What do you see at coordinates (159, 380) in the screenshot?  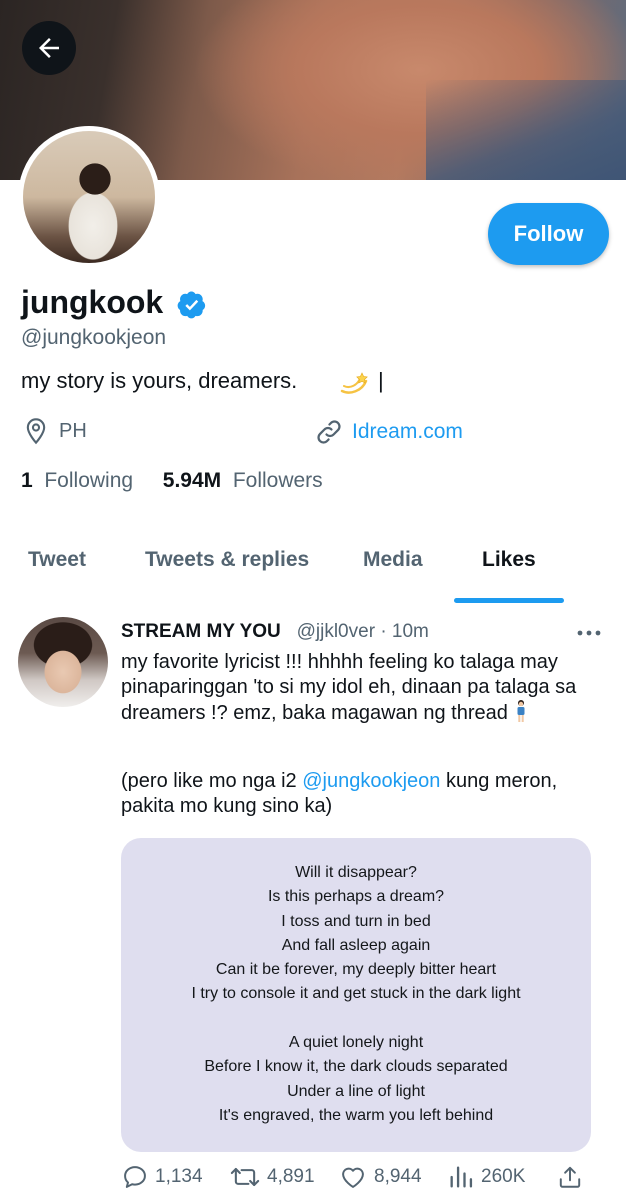 I see `profile-bio: my story is yours, dreamers.` at bounding box center [159, 380].